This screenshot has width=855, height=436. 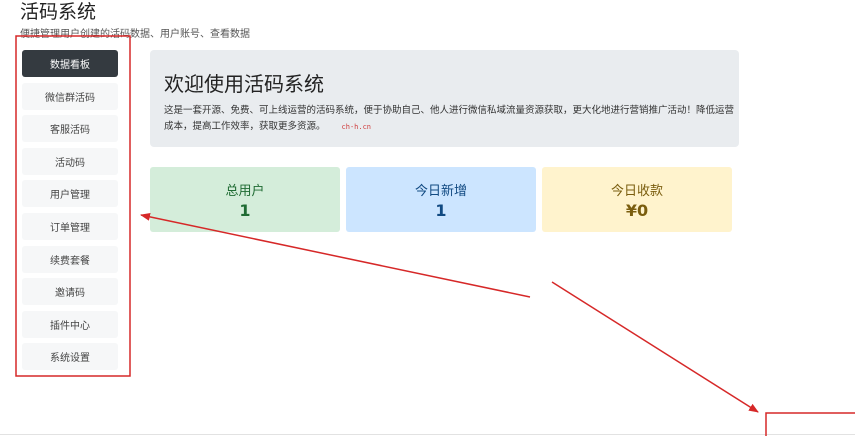 I want to click on sidebar-item-dashboard: 数据看板, so click(x=70, y=63).